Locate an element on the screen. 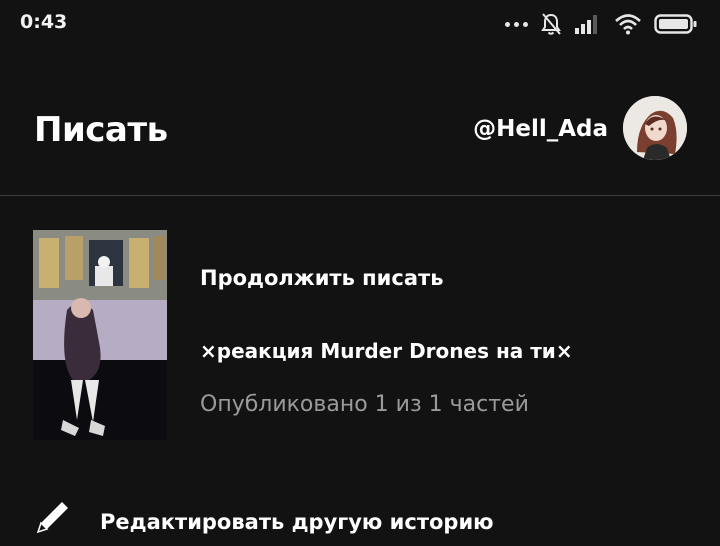 The image size is (720, 546). pencil-icon is located at coordinates (52, 518).